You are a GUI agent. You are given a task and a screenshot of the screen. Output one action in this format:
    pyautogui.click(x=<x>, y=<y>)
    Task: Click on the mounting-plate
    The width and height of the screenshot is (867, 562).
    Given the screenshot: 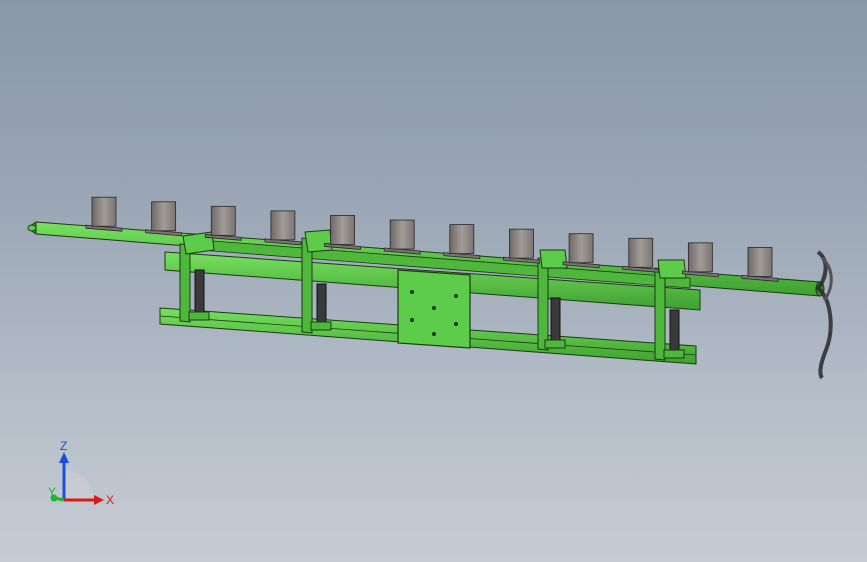 What is the action you would take?
    pyautogui.click(x=434, y=309)
    